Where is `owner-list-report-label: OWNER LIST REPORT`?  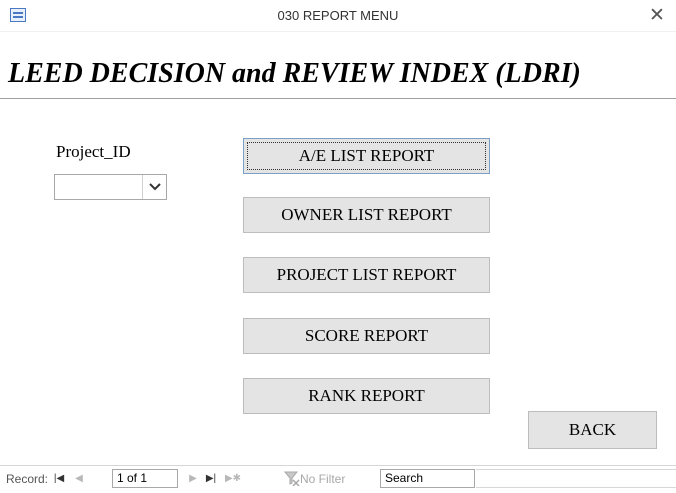
owner-list-report-label: OWNER LIST REPORT is located at coordinates (366, 214).